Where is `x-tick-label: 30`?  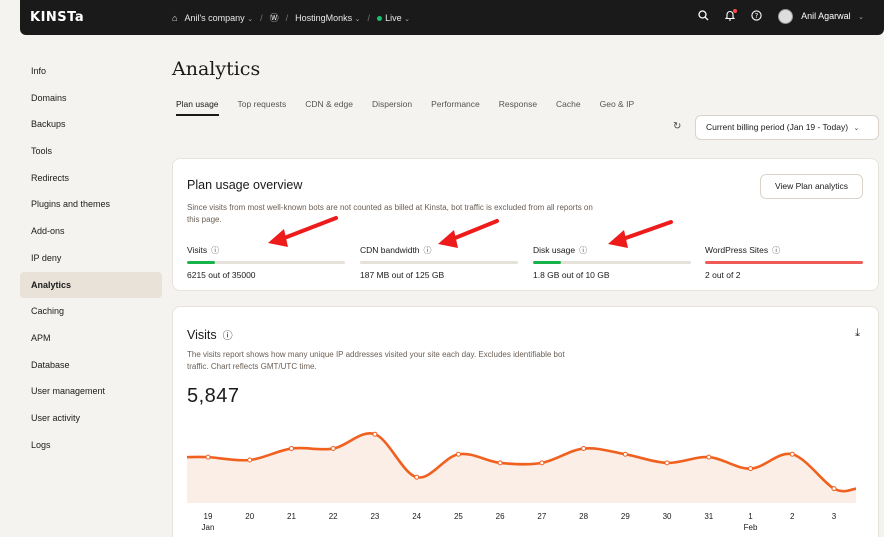 x-tick-label: 30 is located at coordinates (667, 516).